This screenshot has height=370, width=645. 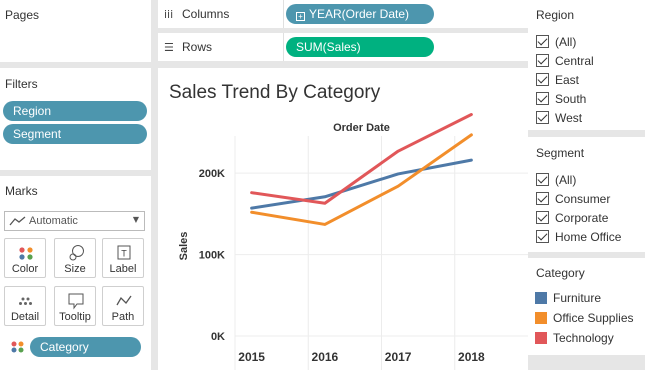 I want to click on marks-title: Marks, so click(x=21, y=191).